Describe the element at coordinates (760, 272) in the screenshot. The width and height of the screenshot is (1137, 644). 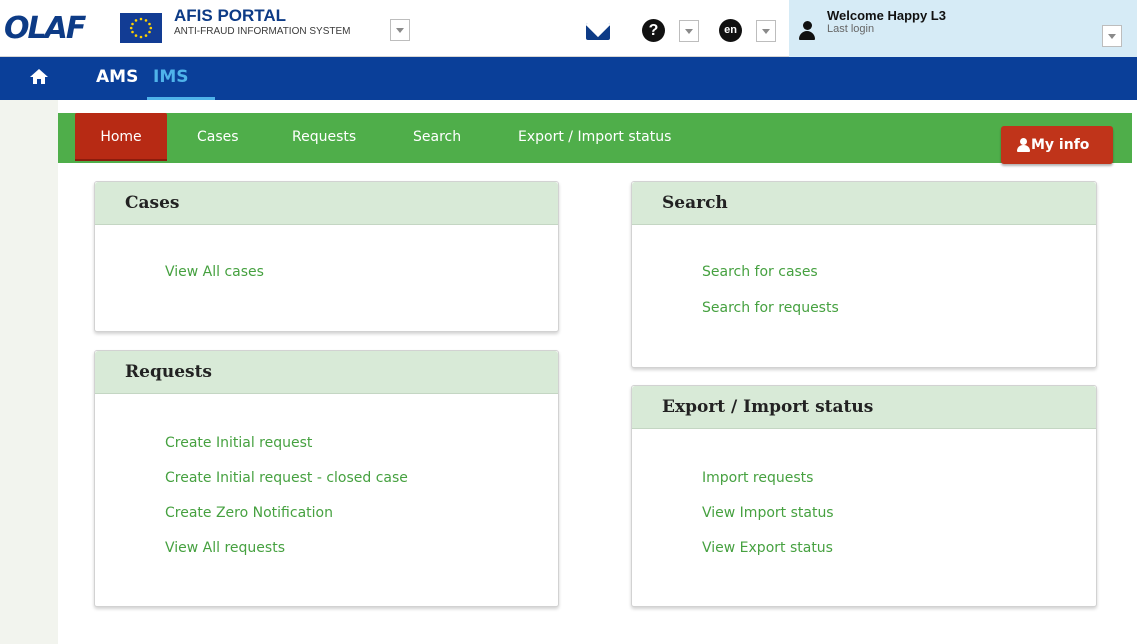
I see `search-for-cases-link: Search for cases` at that location.